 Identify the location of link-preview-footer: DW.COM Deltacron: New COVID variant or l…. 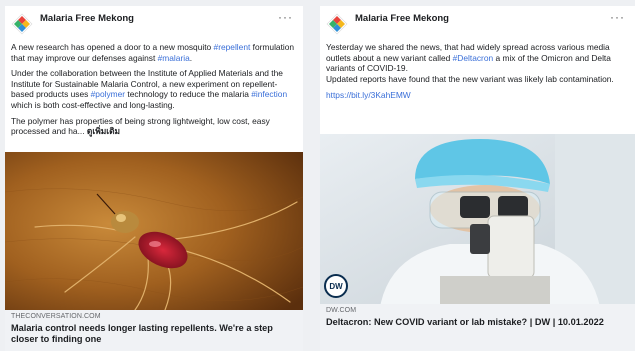
(477, 327).